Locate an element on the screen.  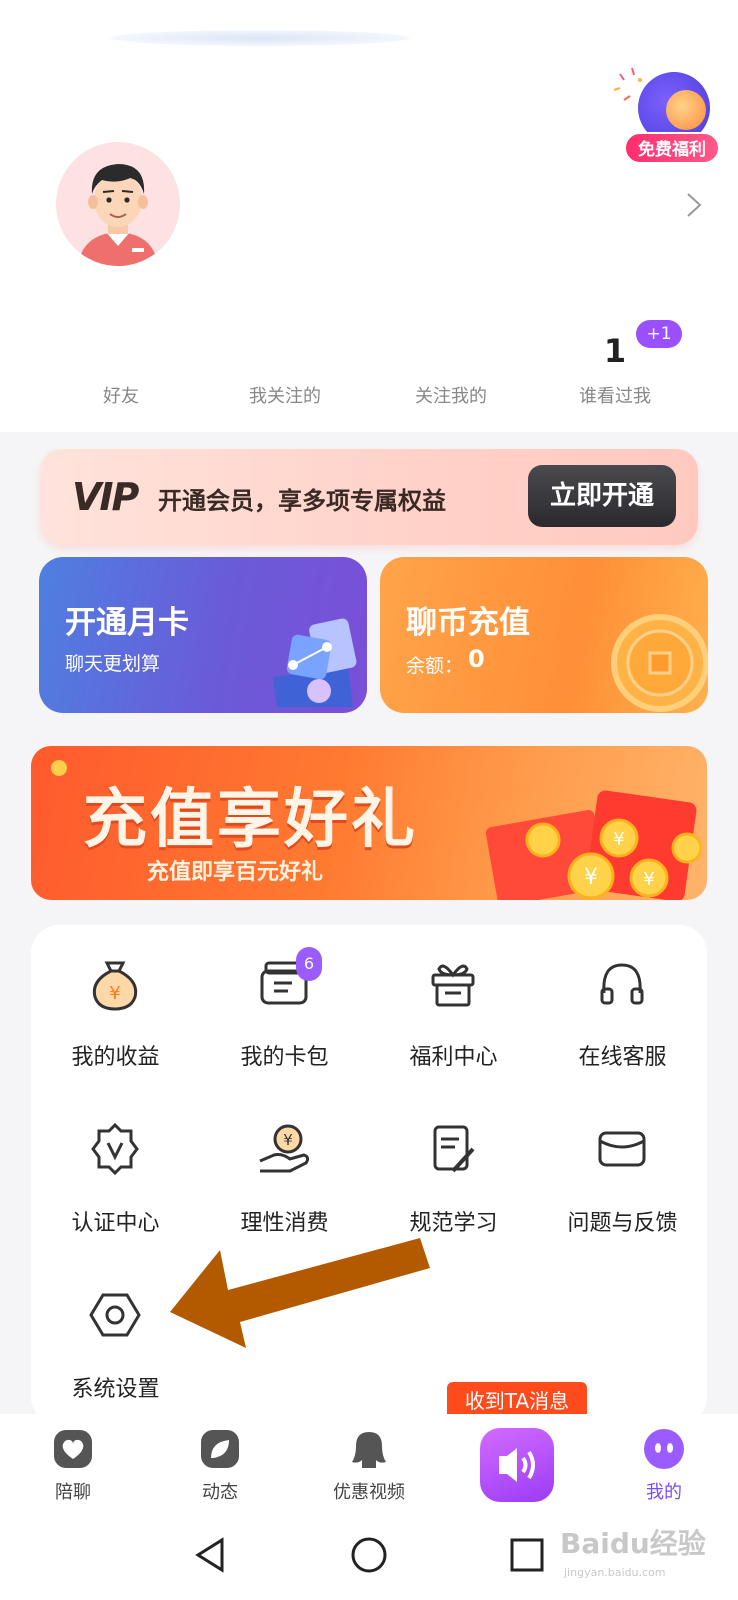
money-bag-icon: ¥ is located at coordinates (115, 986).